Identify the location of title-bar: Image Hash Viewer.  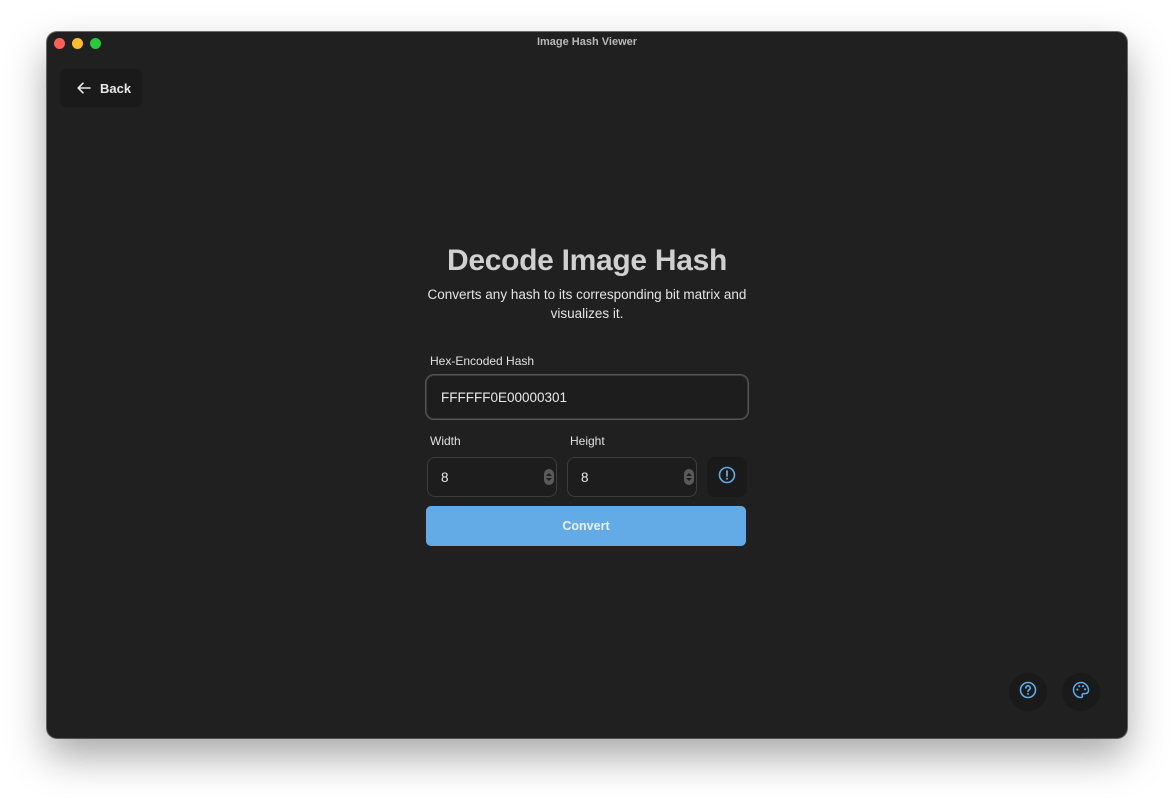
(587, 43).